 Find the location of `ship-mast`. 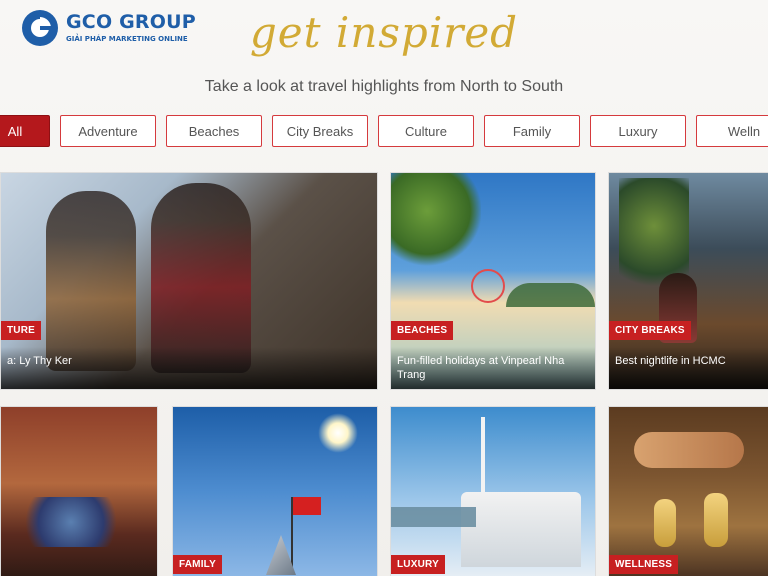

ship-mast is located at coordinates (483, 459).